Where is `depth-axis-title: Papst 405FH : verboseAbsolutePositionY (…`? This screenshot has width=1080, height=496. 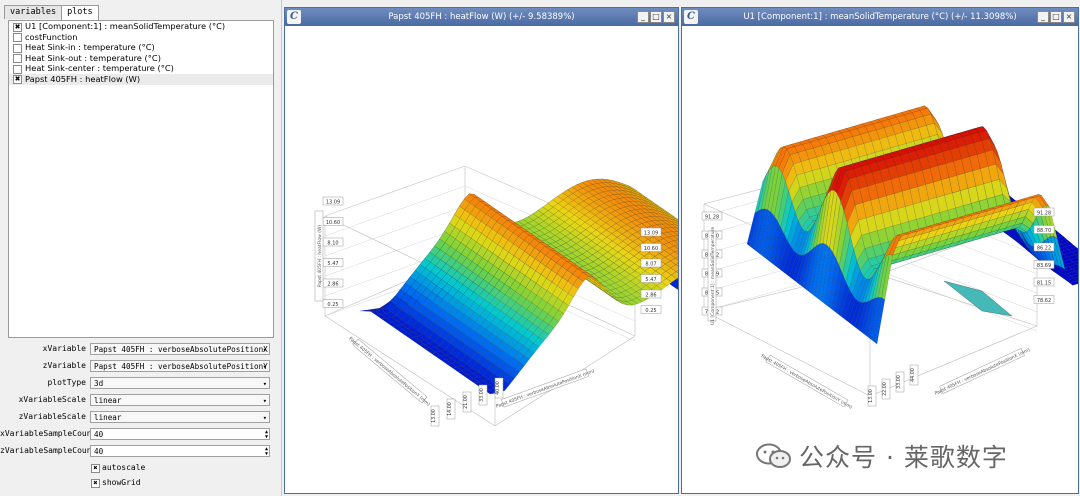 depth-axis-title: Papst 405FH : verboseAbsolutePositionY (… is located at coordinates (806, 381).